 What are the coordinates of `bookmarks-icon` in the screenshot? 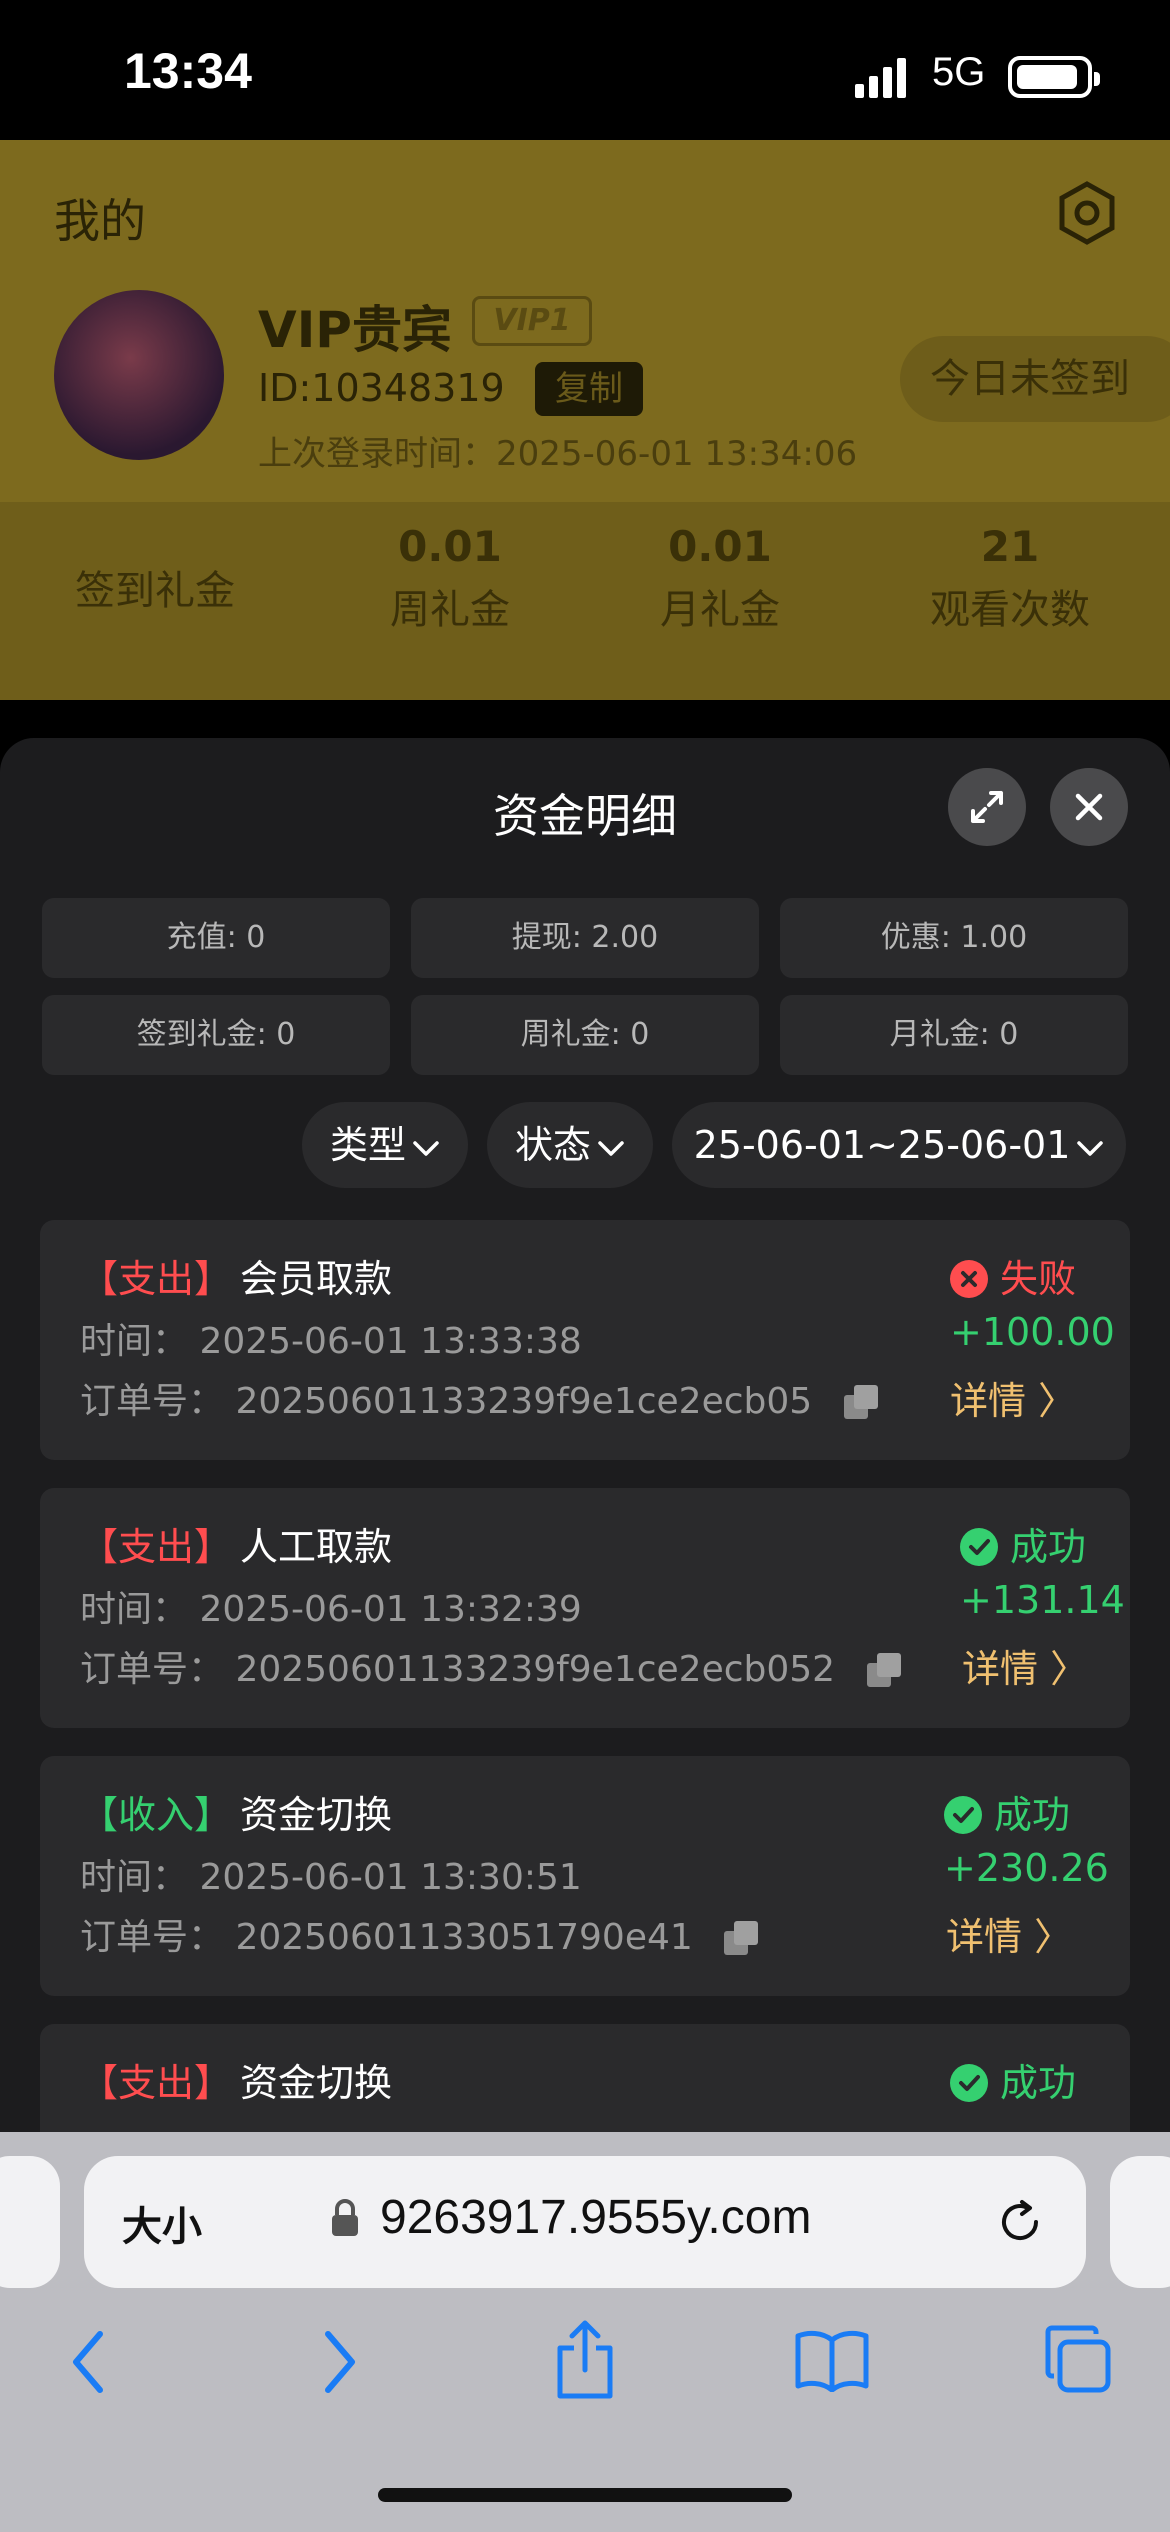 It's located at (832, 2360).